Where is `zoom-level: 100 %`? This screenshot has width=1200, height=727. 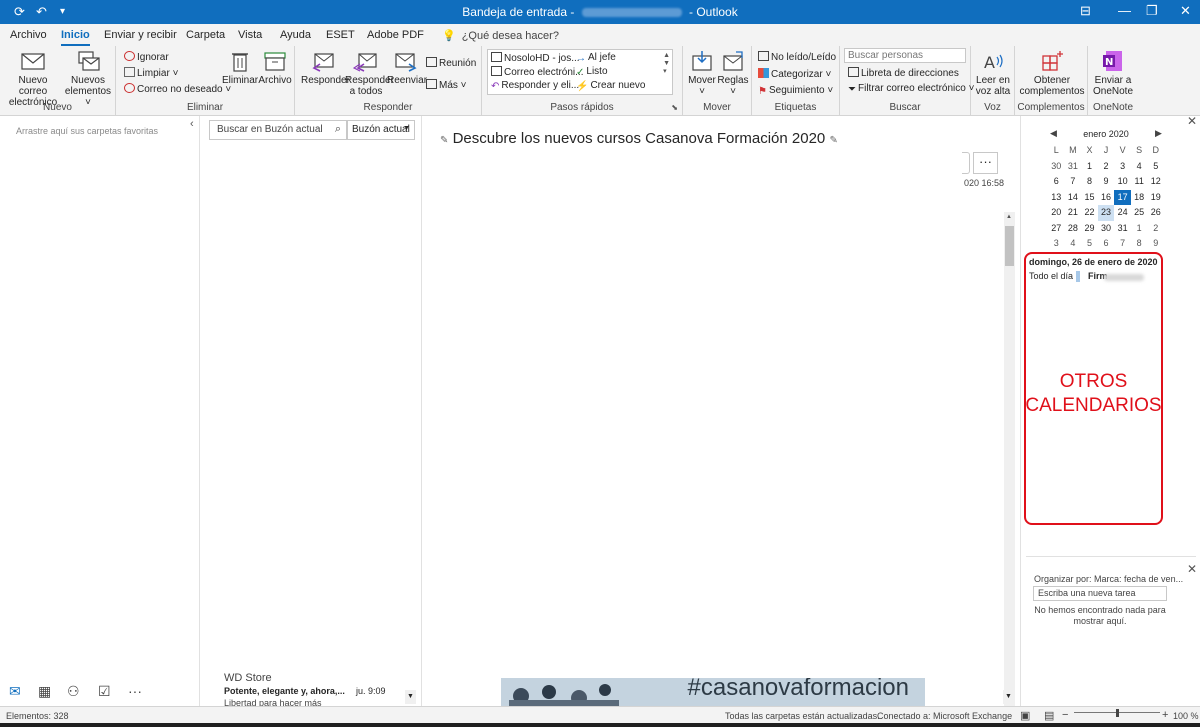
zoom-level: 100 % is located at coordinates (1186, 716).